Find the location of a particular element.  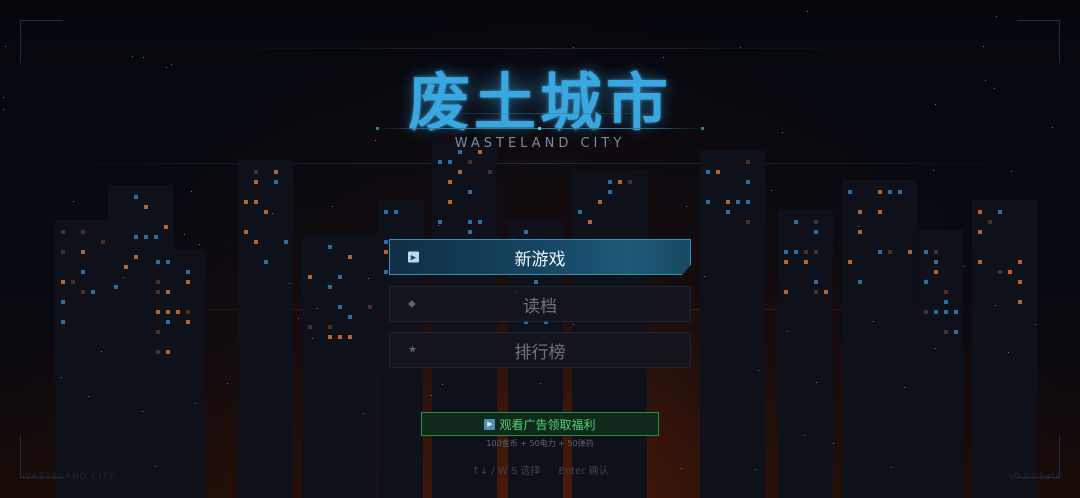

leaderboard-button: ★ 排行榜 is located at coordinates (540, 350).